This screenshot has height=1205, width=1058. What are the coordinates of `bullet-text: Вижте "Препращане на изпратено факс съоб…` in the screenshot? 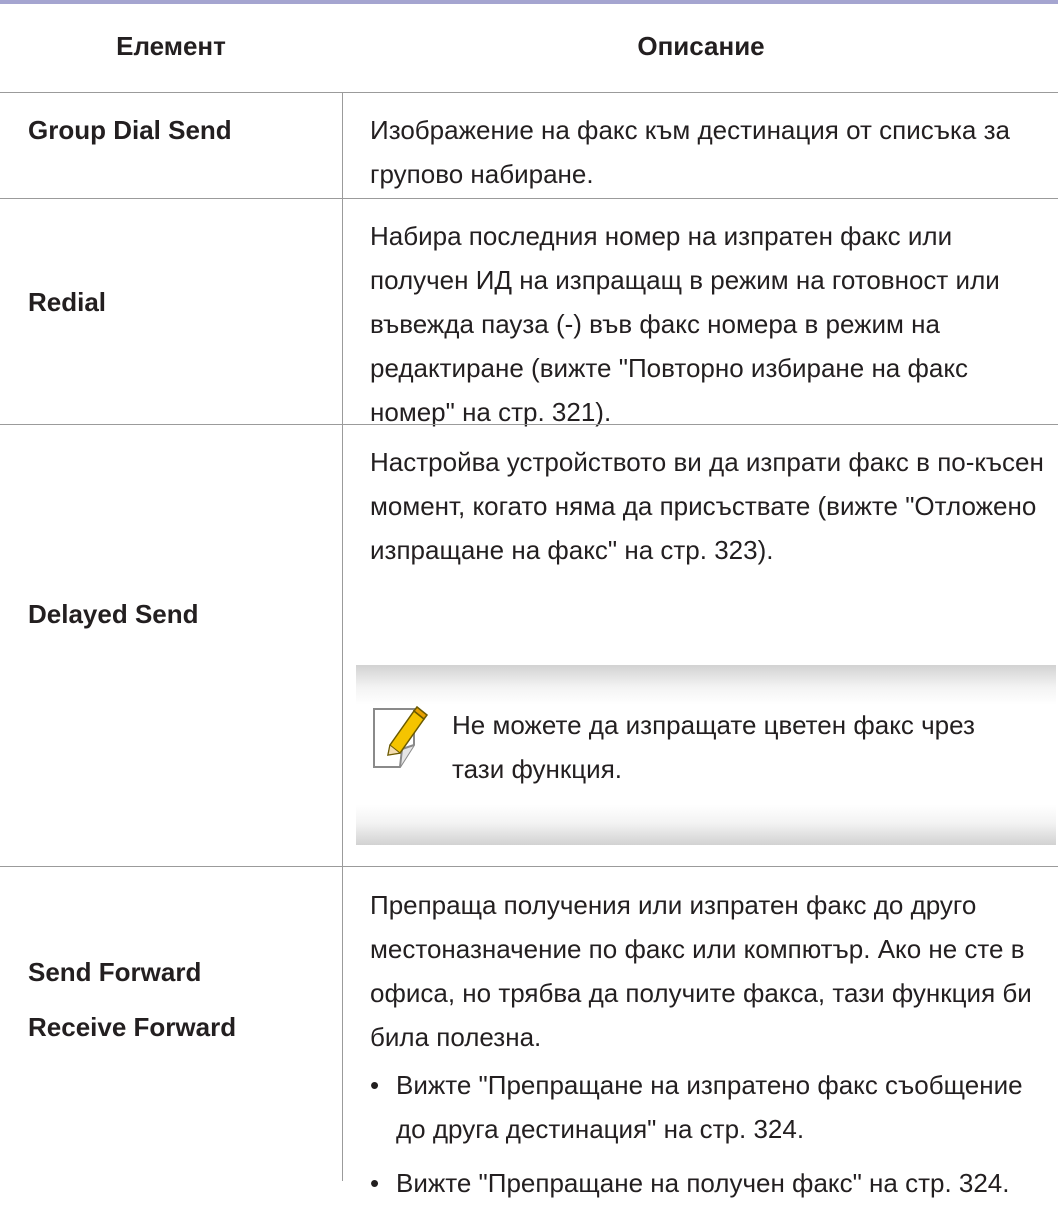 It's located at (709, 1107).